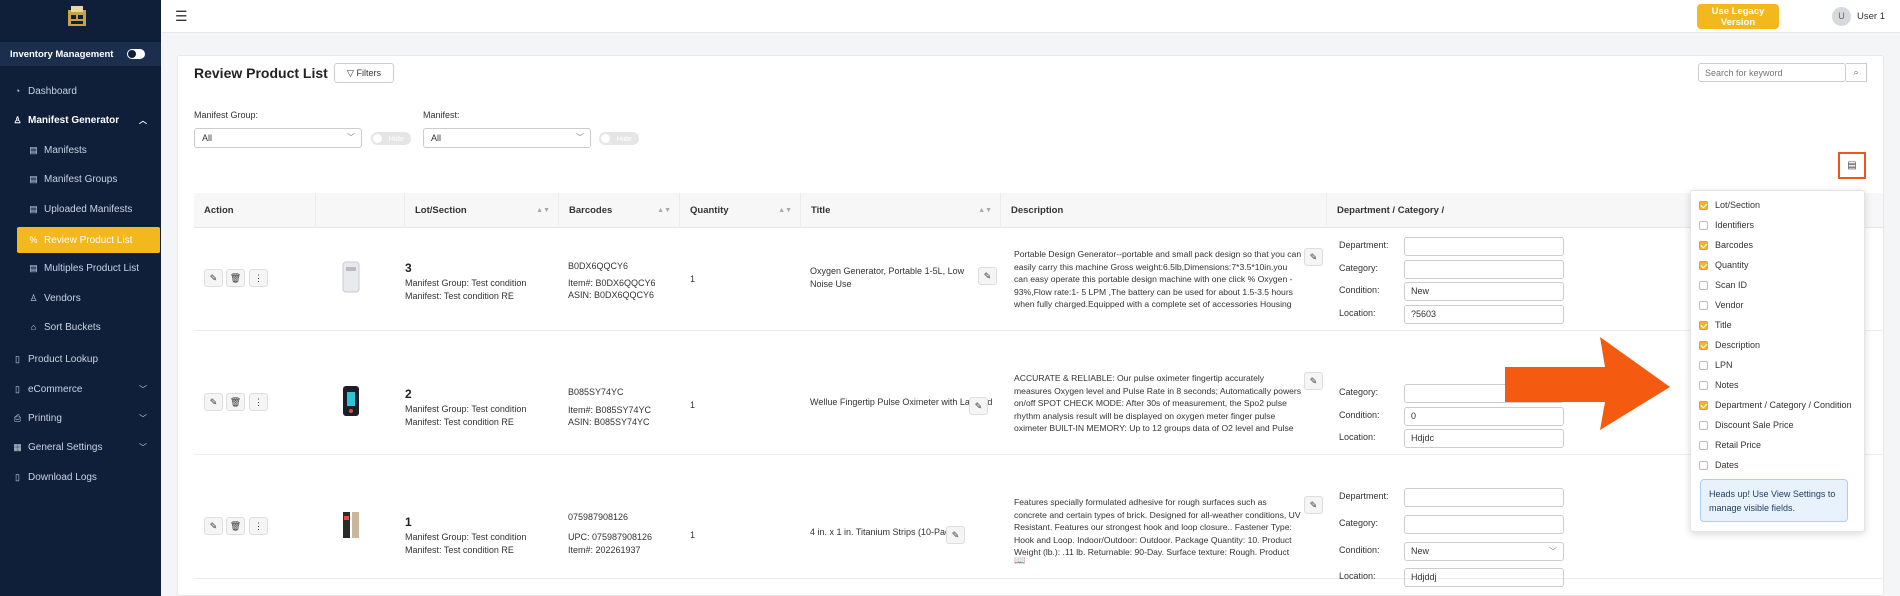 The height and width of the screenshot is (596, 1900). Describe the element at coordinates (80, 477) in the screenshot. I see `sidebar-item-download-logs: ▯ Download Logs` at that location.